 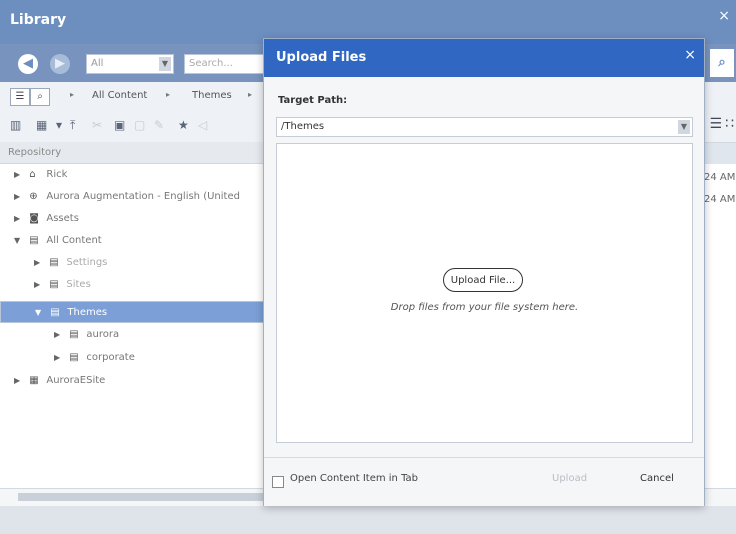 I want to click on back-arrow-icon: ◀, so click(x=28, y=64).